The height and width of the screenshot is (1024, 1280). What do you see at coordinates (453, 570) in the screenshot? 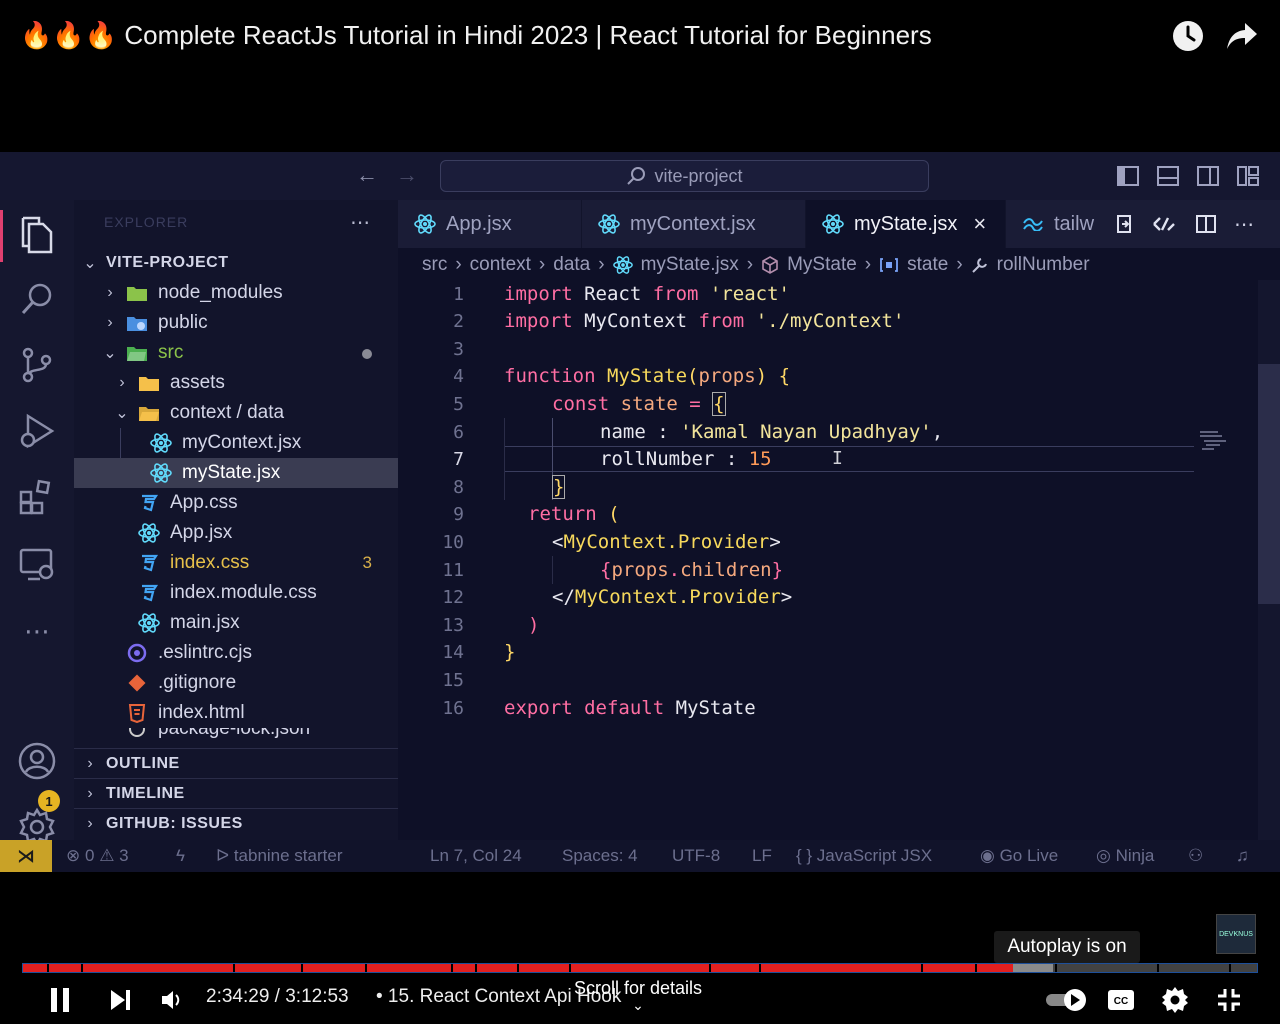
I see `line-number: 11` at bounding box center [453, 570].